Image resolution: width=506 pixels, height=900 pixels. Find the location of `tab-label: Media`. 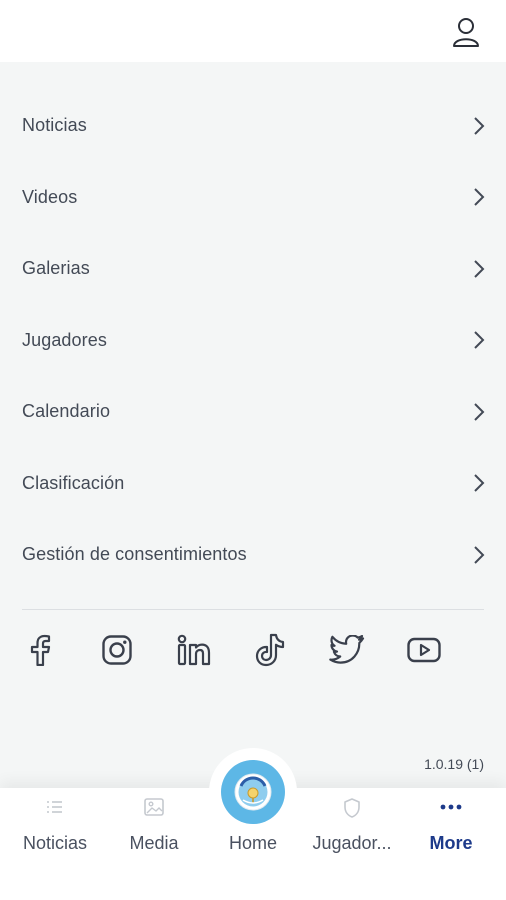

tab-label: Media is located at coordinates (154, 843).